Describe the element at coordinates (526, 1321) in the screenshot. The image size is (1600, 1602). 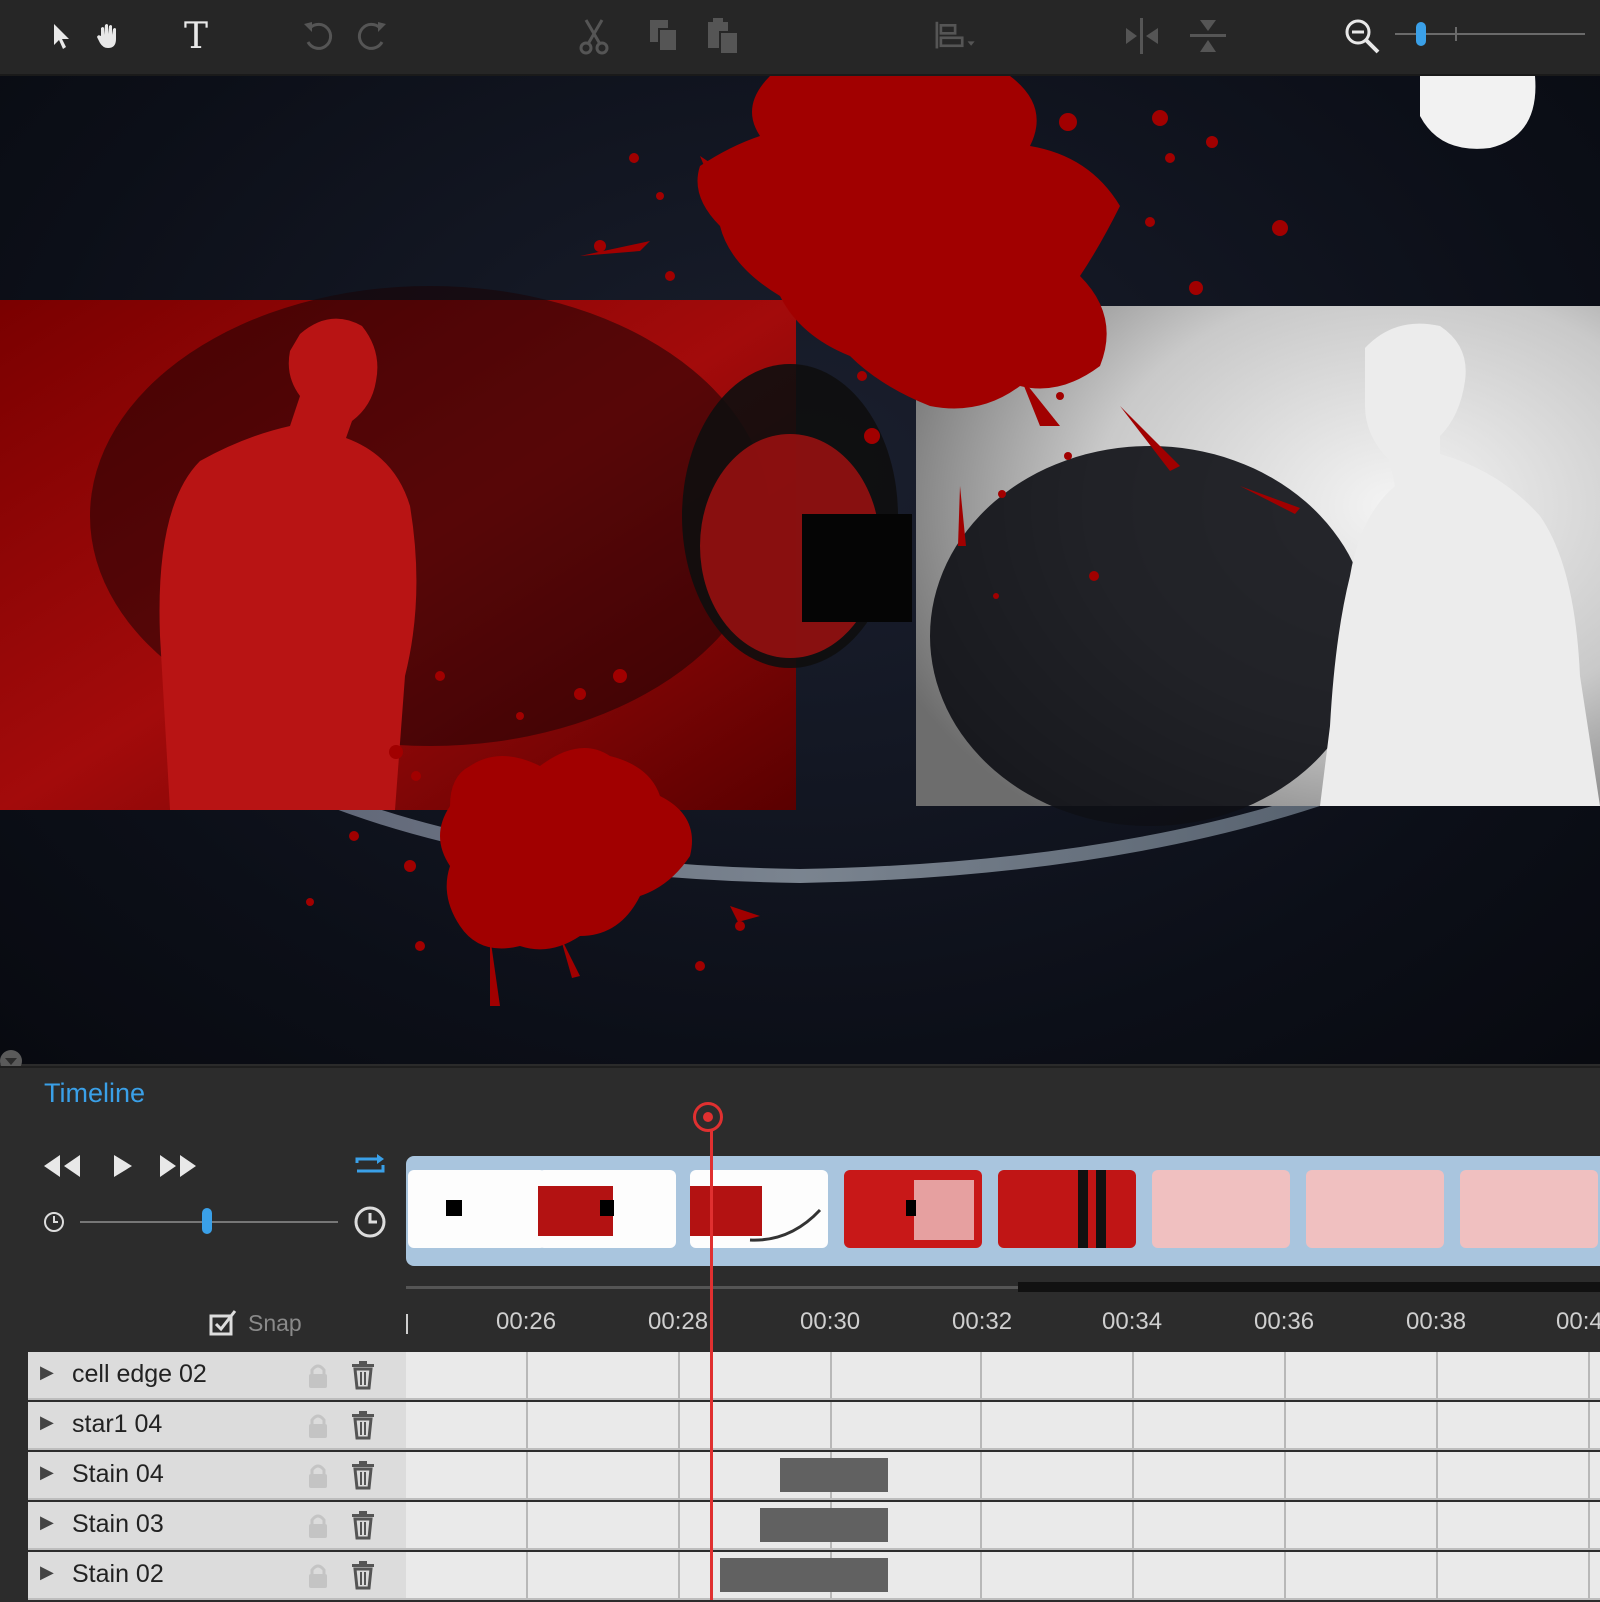
I see `ruler-label: 00:26` at that location.